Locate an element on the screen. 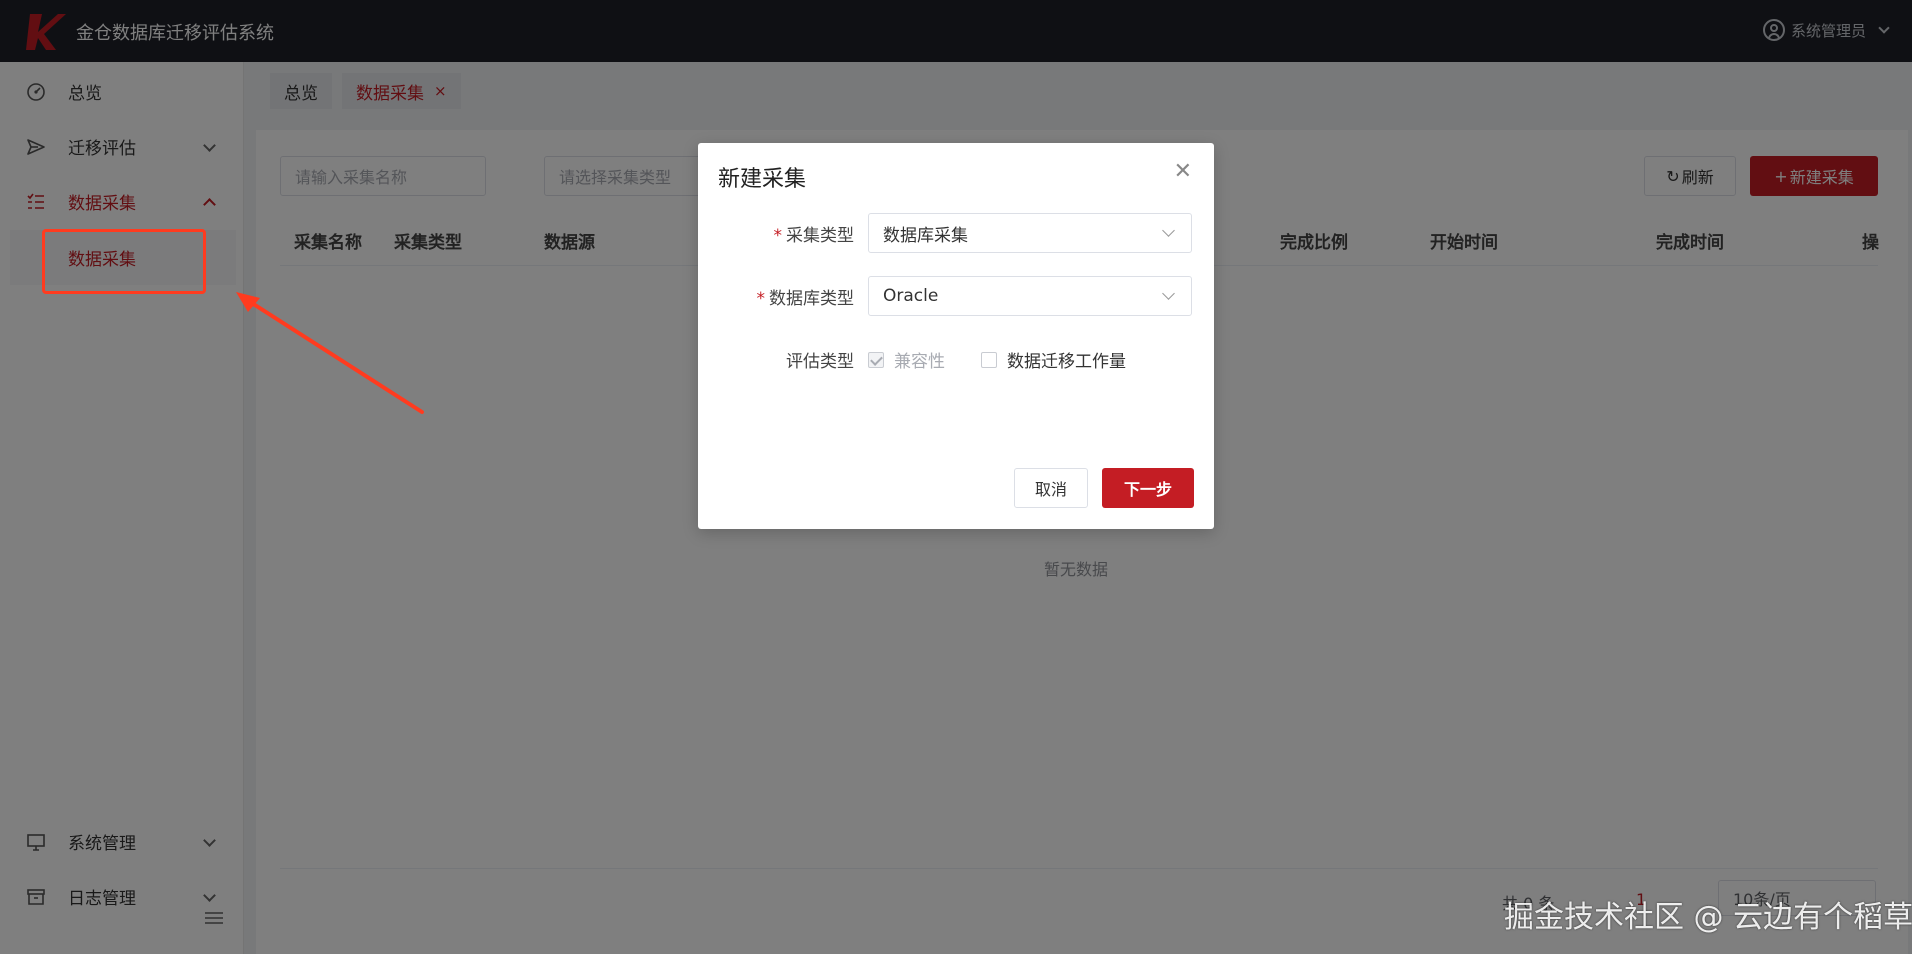 The height and width of the screenshot is (954, 1912). annotation-arrow-icon is located at coordinates (330, 353).